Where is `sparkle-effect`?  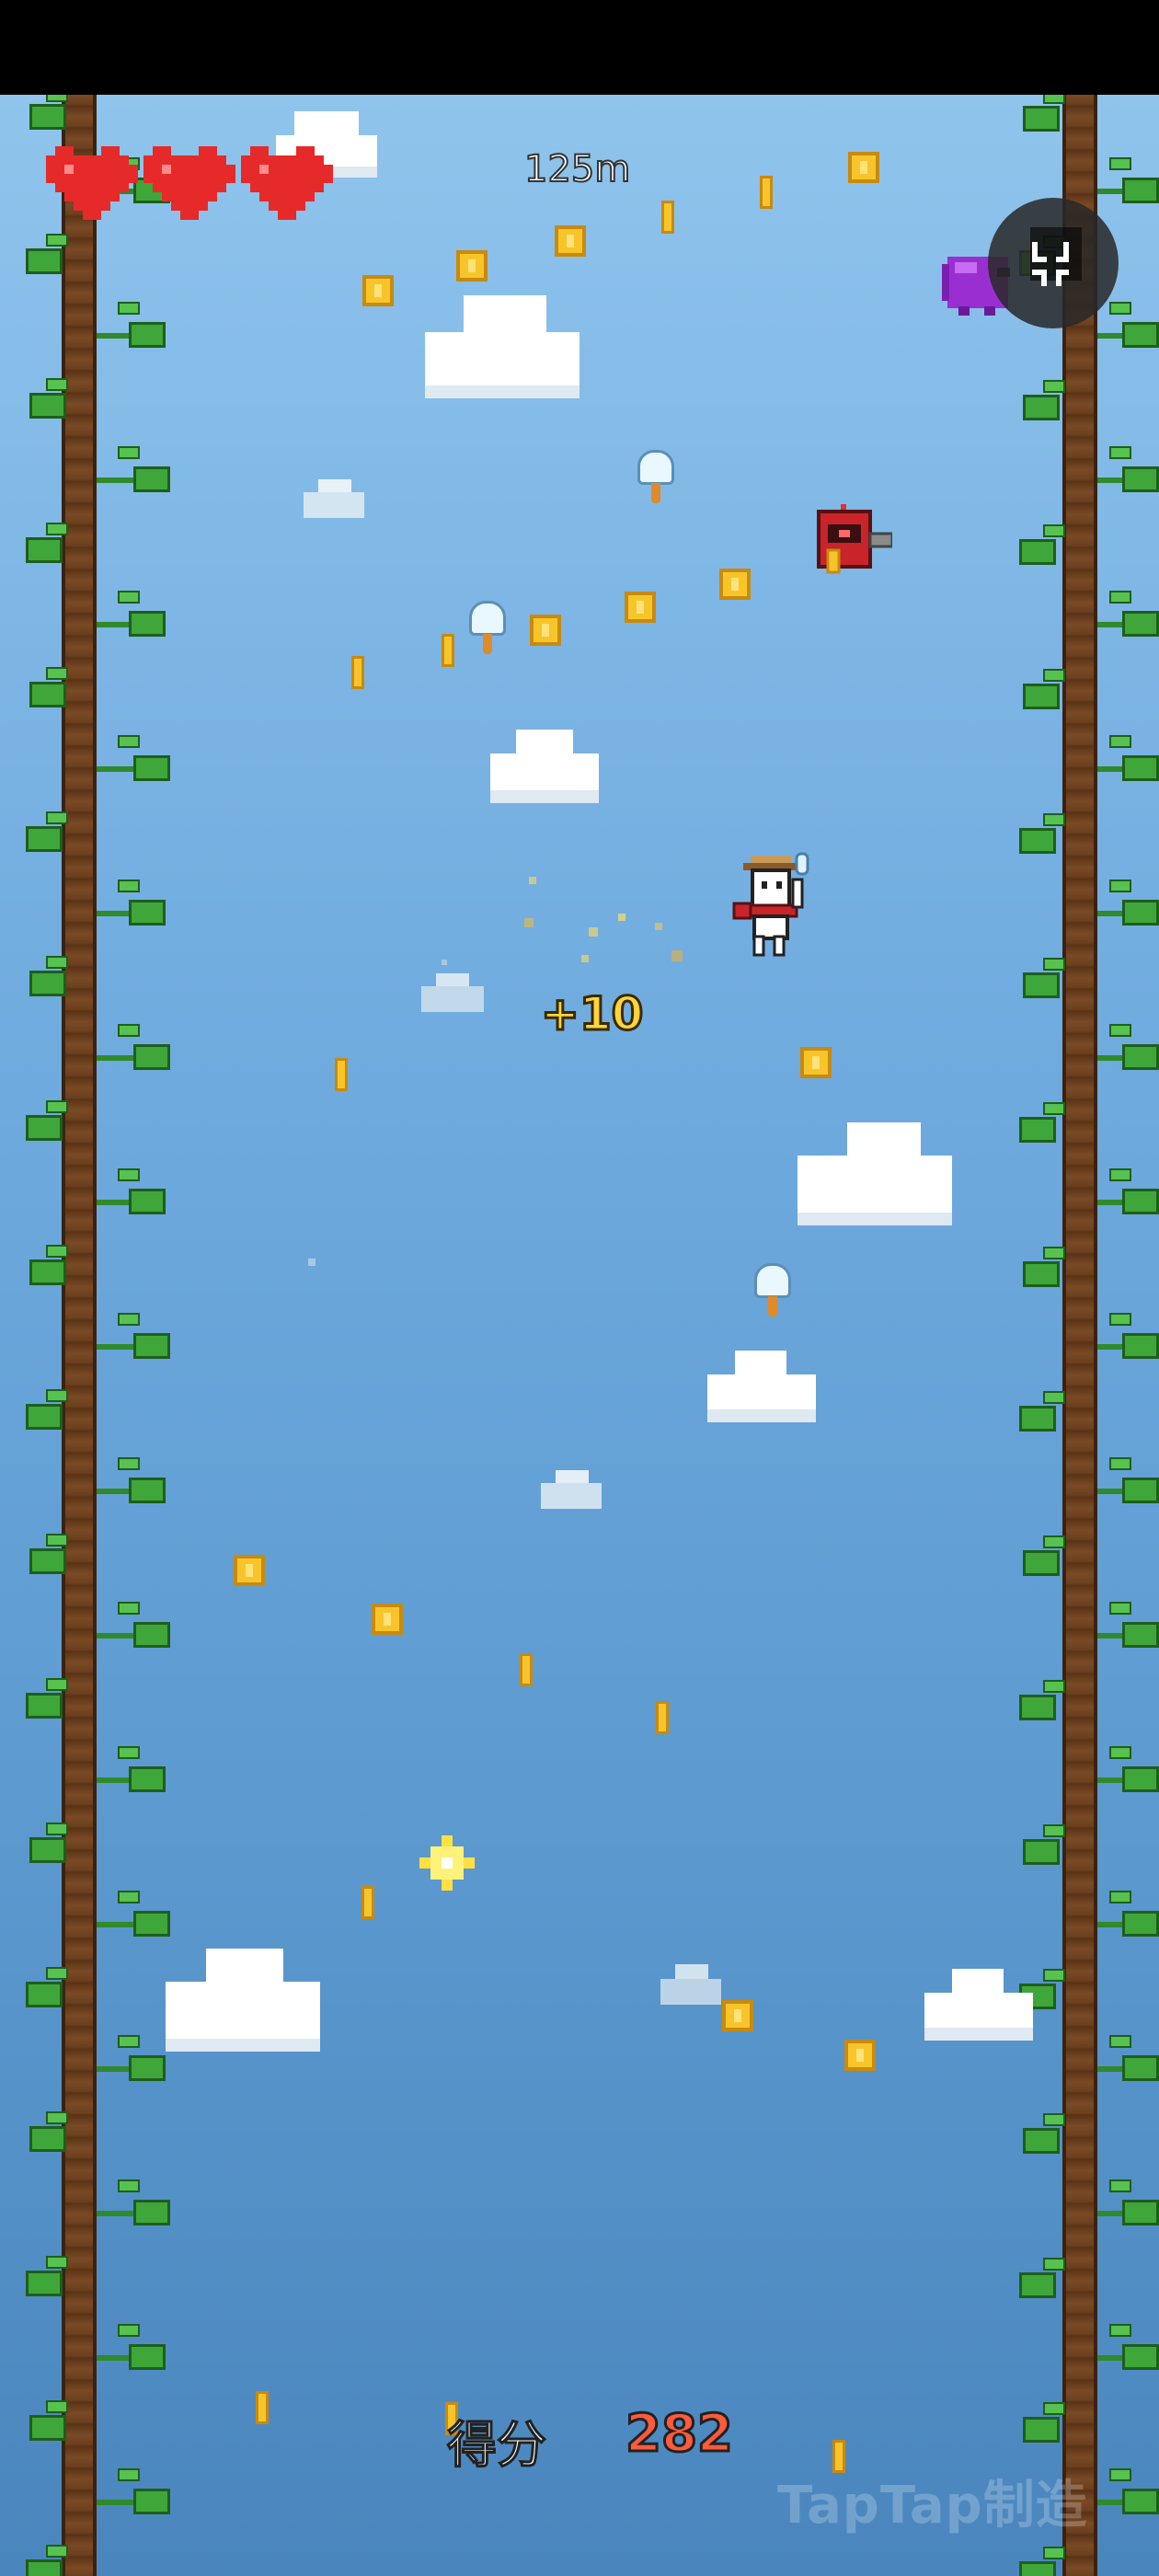
sparkle-effect is located at coordinates (447, 1863).